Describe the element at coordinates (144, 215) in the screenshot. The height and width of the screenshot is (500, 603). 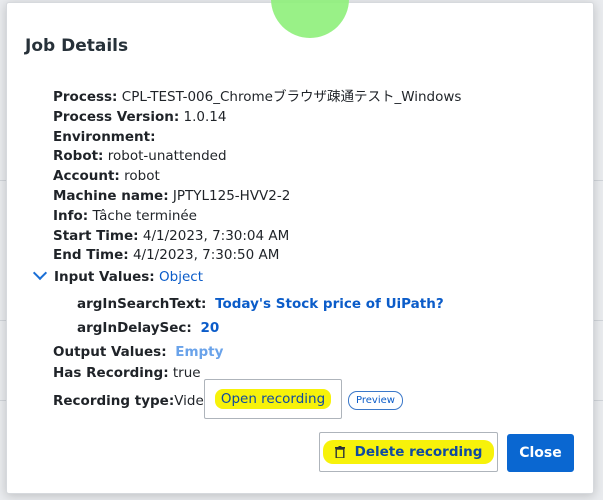
I see `detail-value: Tâche terminée` at that location.